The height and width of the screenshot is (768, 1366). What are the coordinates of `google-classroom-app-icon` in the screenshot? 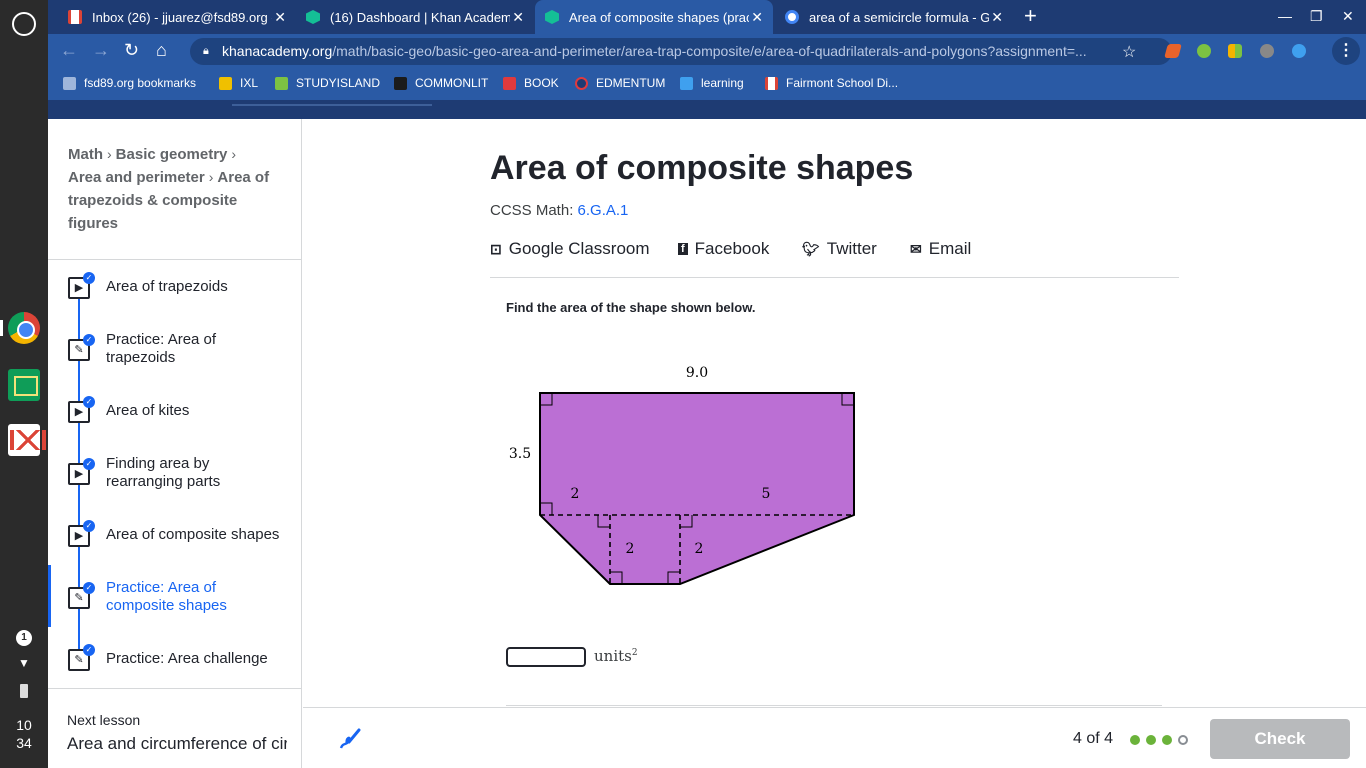 It's located at (24, 385).